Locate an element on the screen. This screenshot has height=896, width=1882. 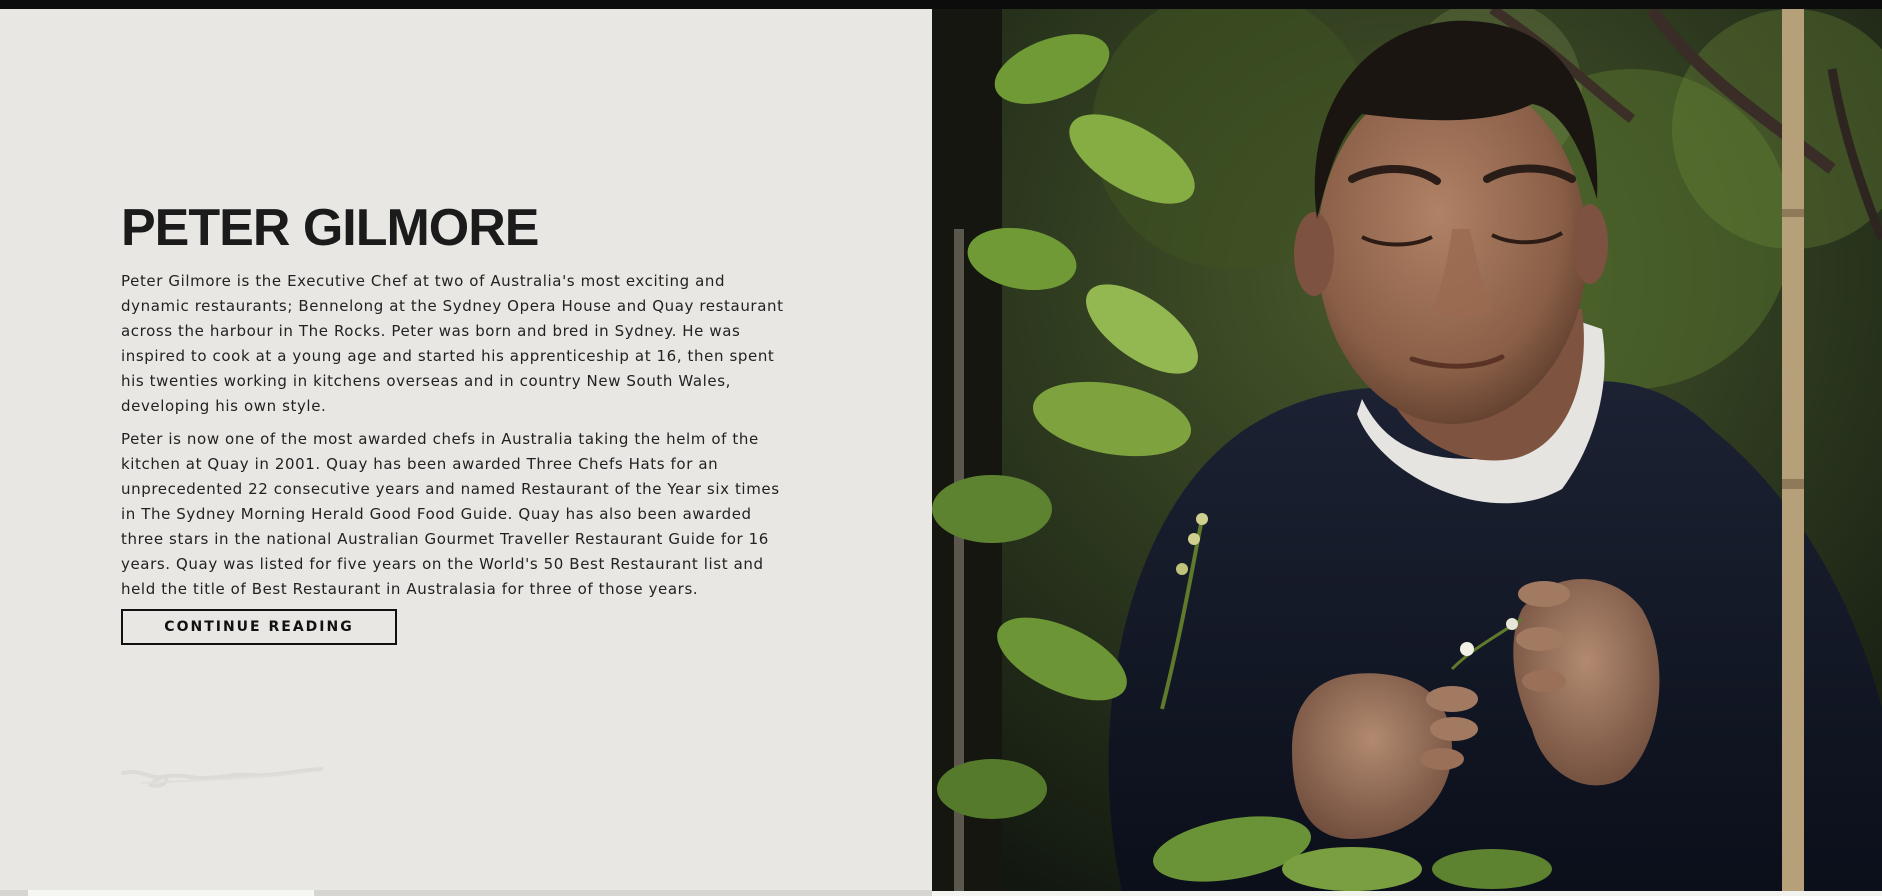
horizontal-scrollbar is located at coordinates (466, 893).